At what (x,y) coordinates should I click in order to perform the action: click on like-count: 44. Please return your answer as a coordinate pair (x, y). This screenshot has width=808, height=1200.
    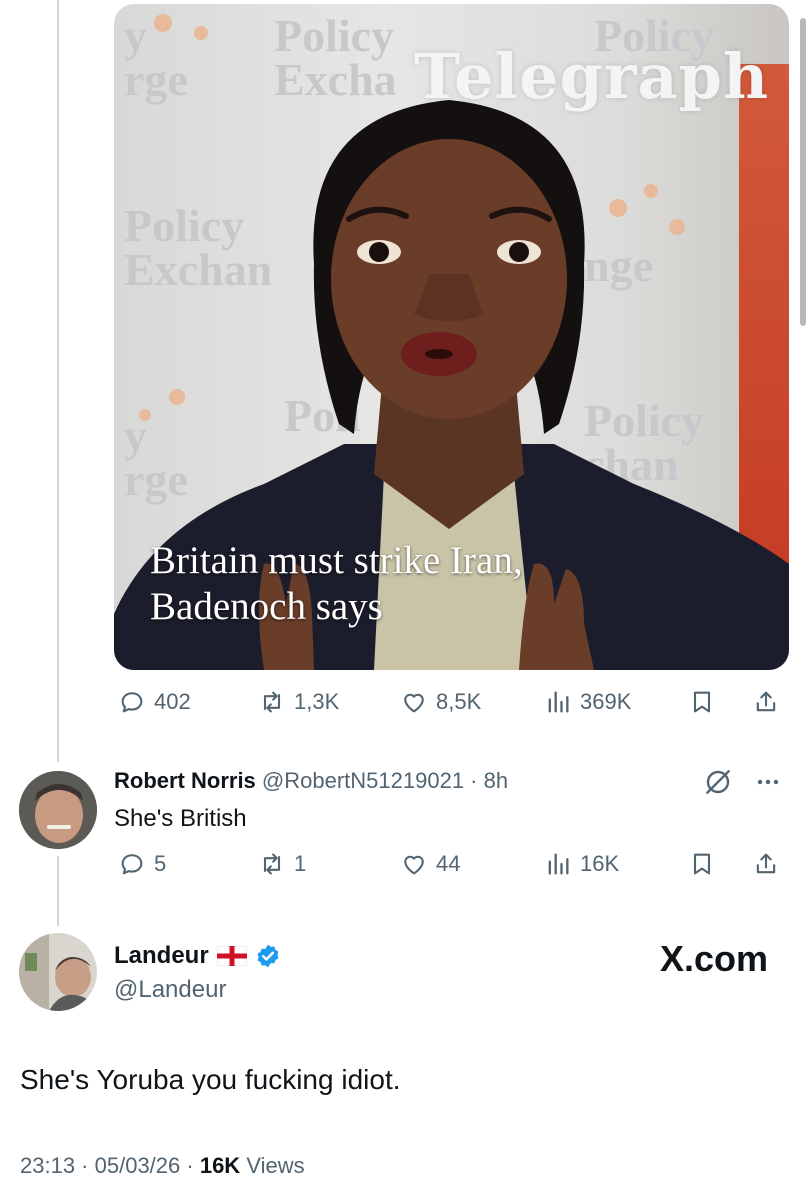
    Looking at the image, I should click on (448, 863).